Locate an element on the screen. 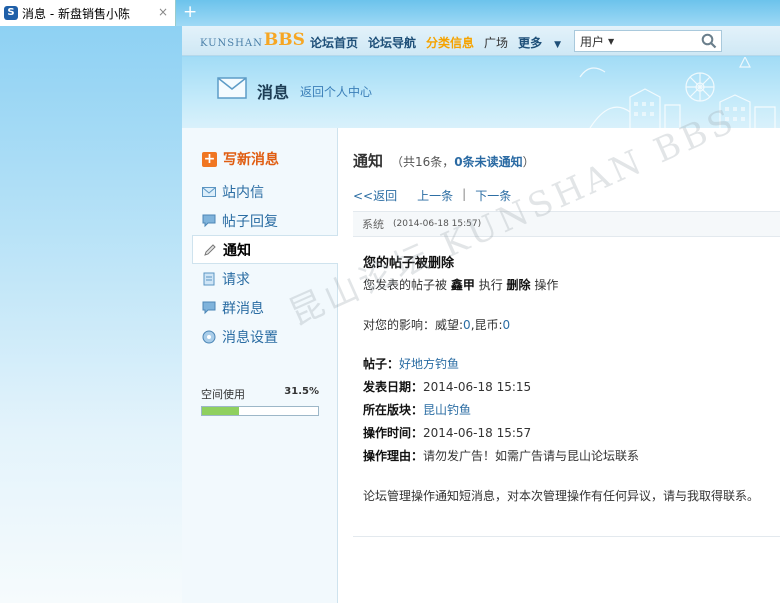 The height and width of the screenshot is (603, 780). plus-icon: + is located at coordinates (209, 158).